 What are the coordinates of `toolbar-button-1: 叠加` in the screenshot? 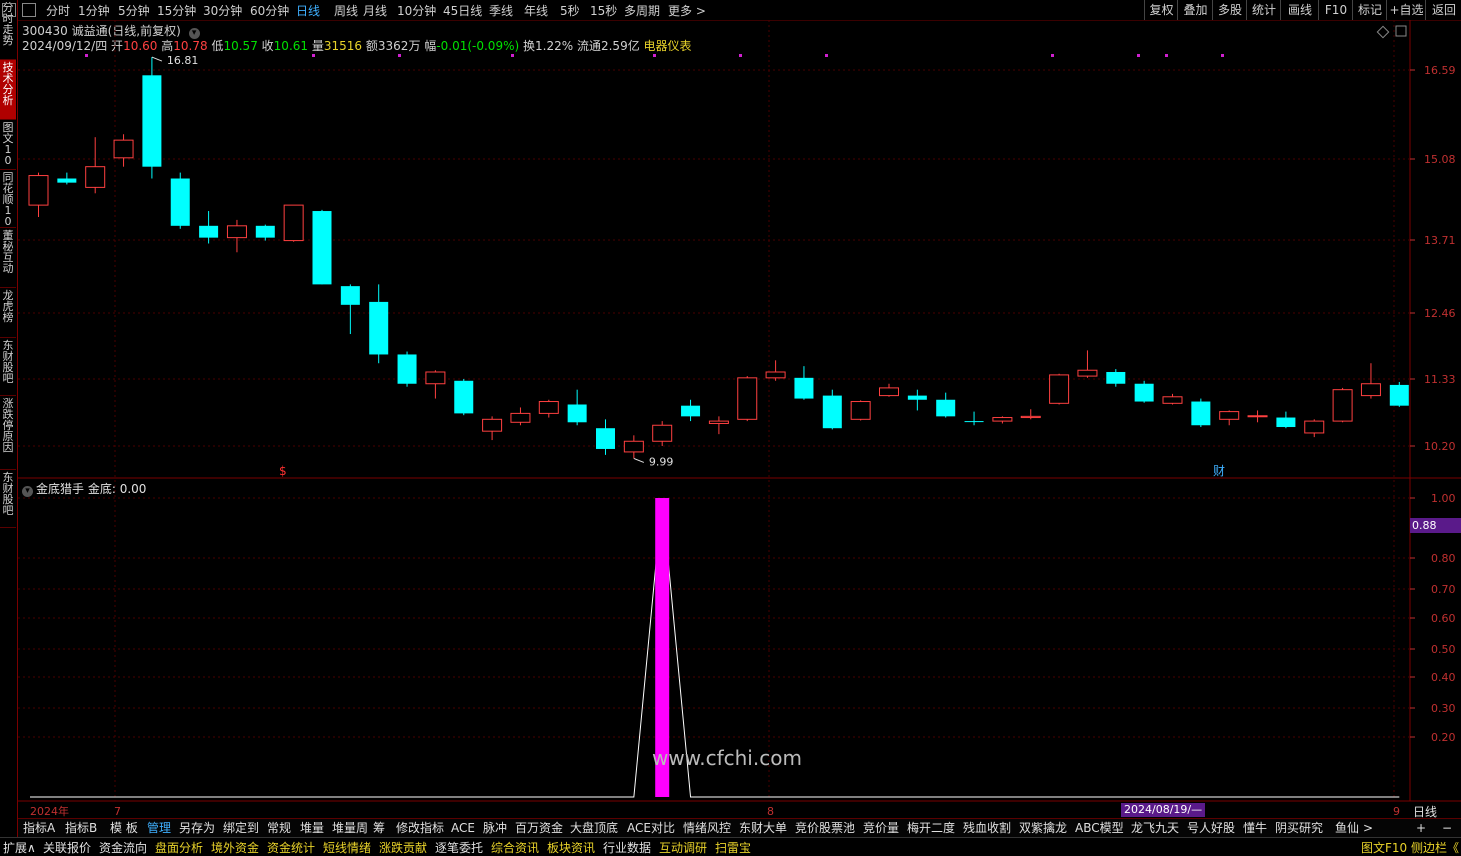 It's located at (1195, 10).